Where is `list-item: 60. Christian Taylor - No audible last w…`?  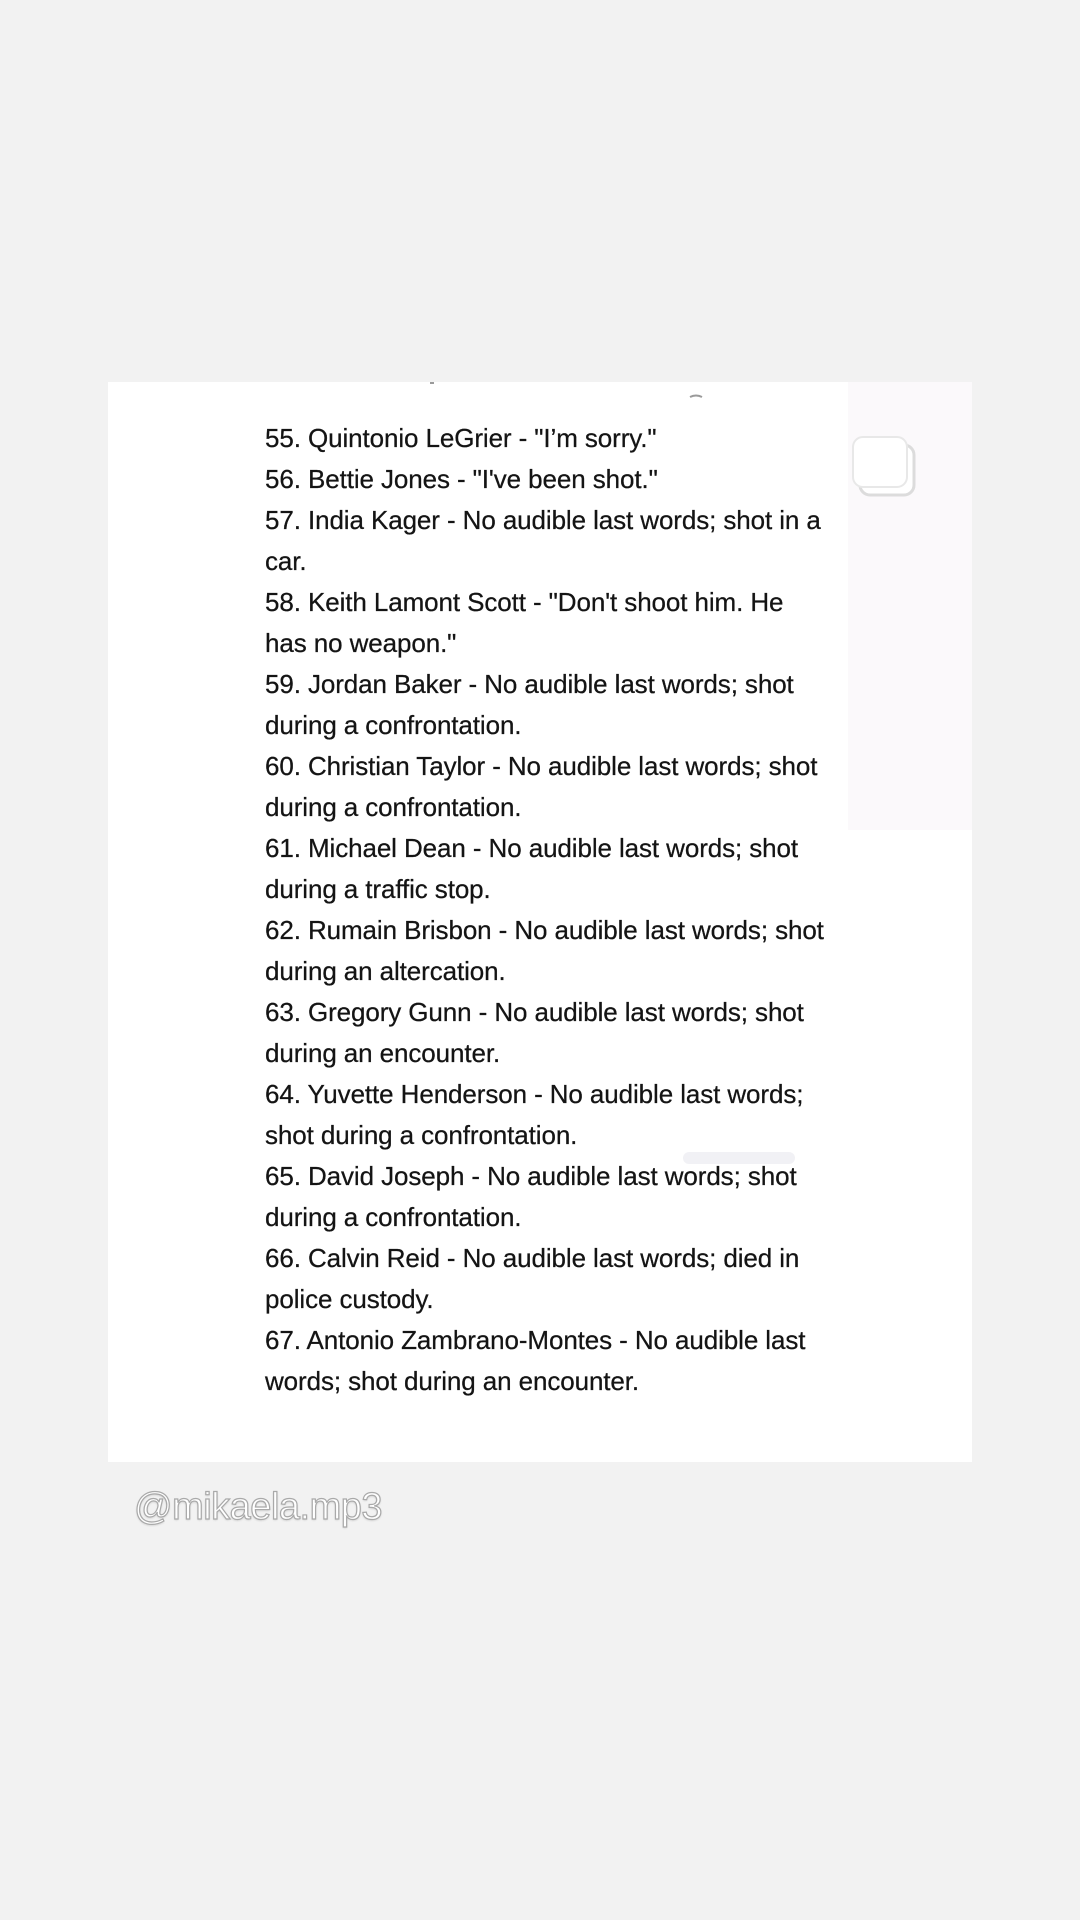
list-item: 60. Christian Taylor - No audible last w… is located at coordinates (541, 786).